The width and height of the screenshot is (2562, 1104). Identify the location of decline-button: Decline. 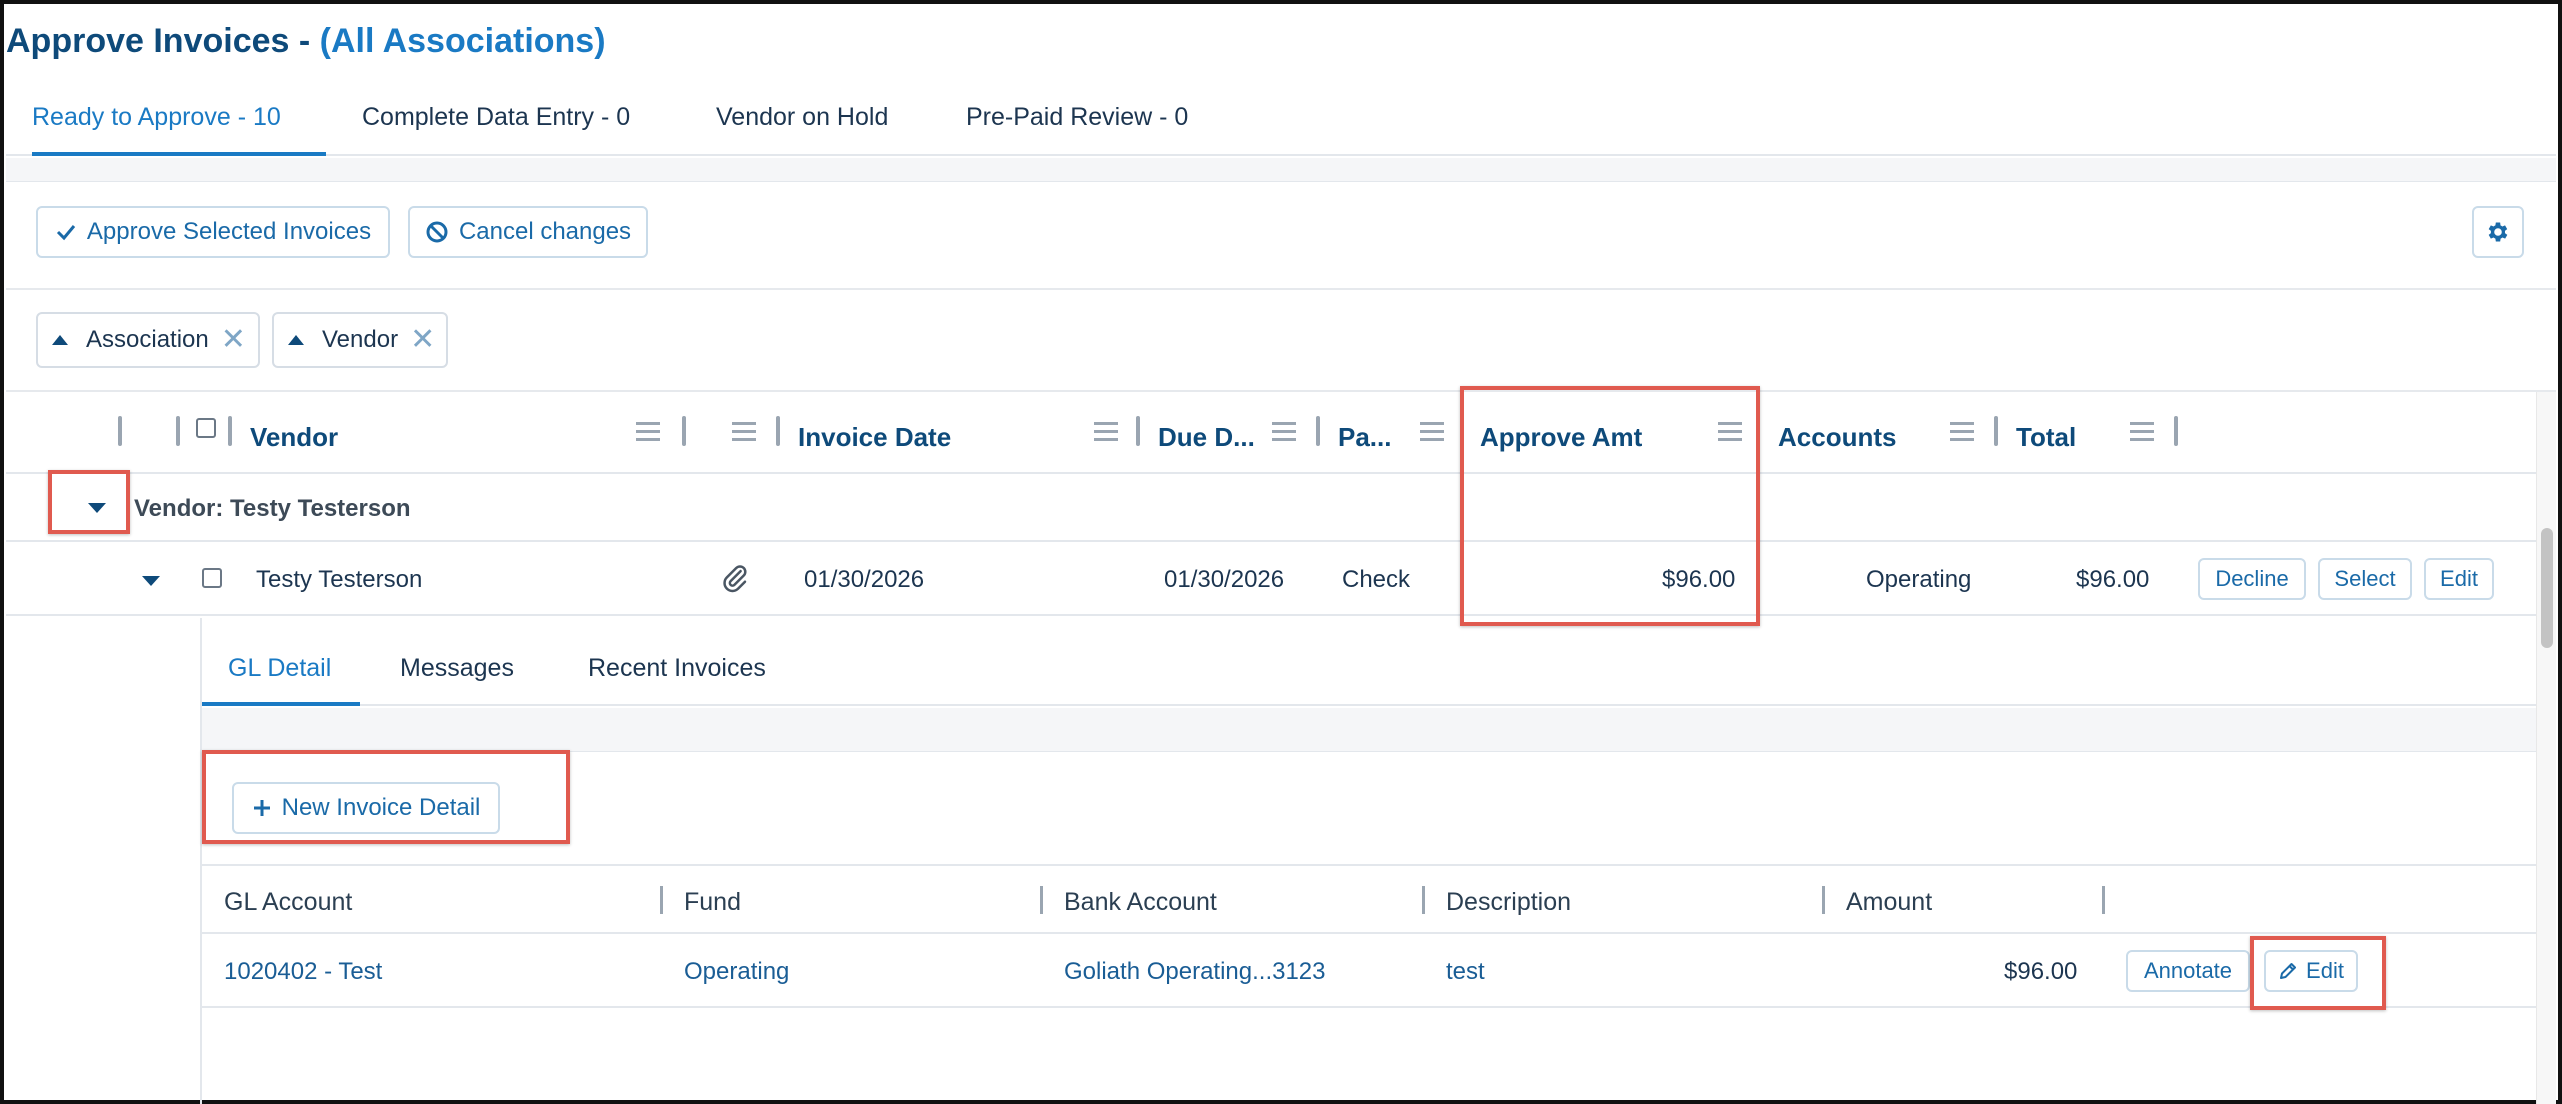
(2252, 579).